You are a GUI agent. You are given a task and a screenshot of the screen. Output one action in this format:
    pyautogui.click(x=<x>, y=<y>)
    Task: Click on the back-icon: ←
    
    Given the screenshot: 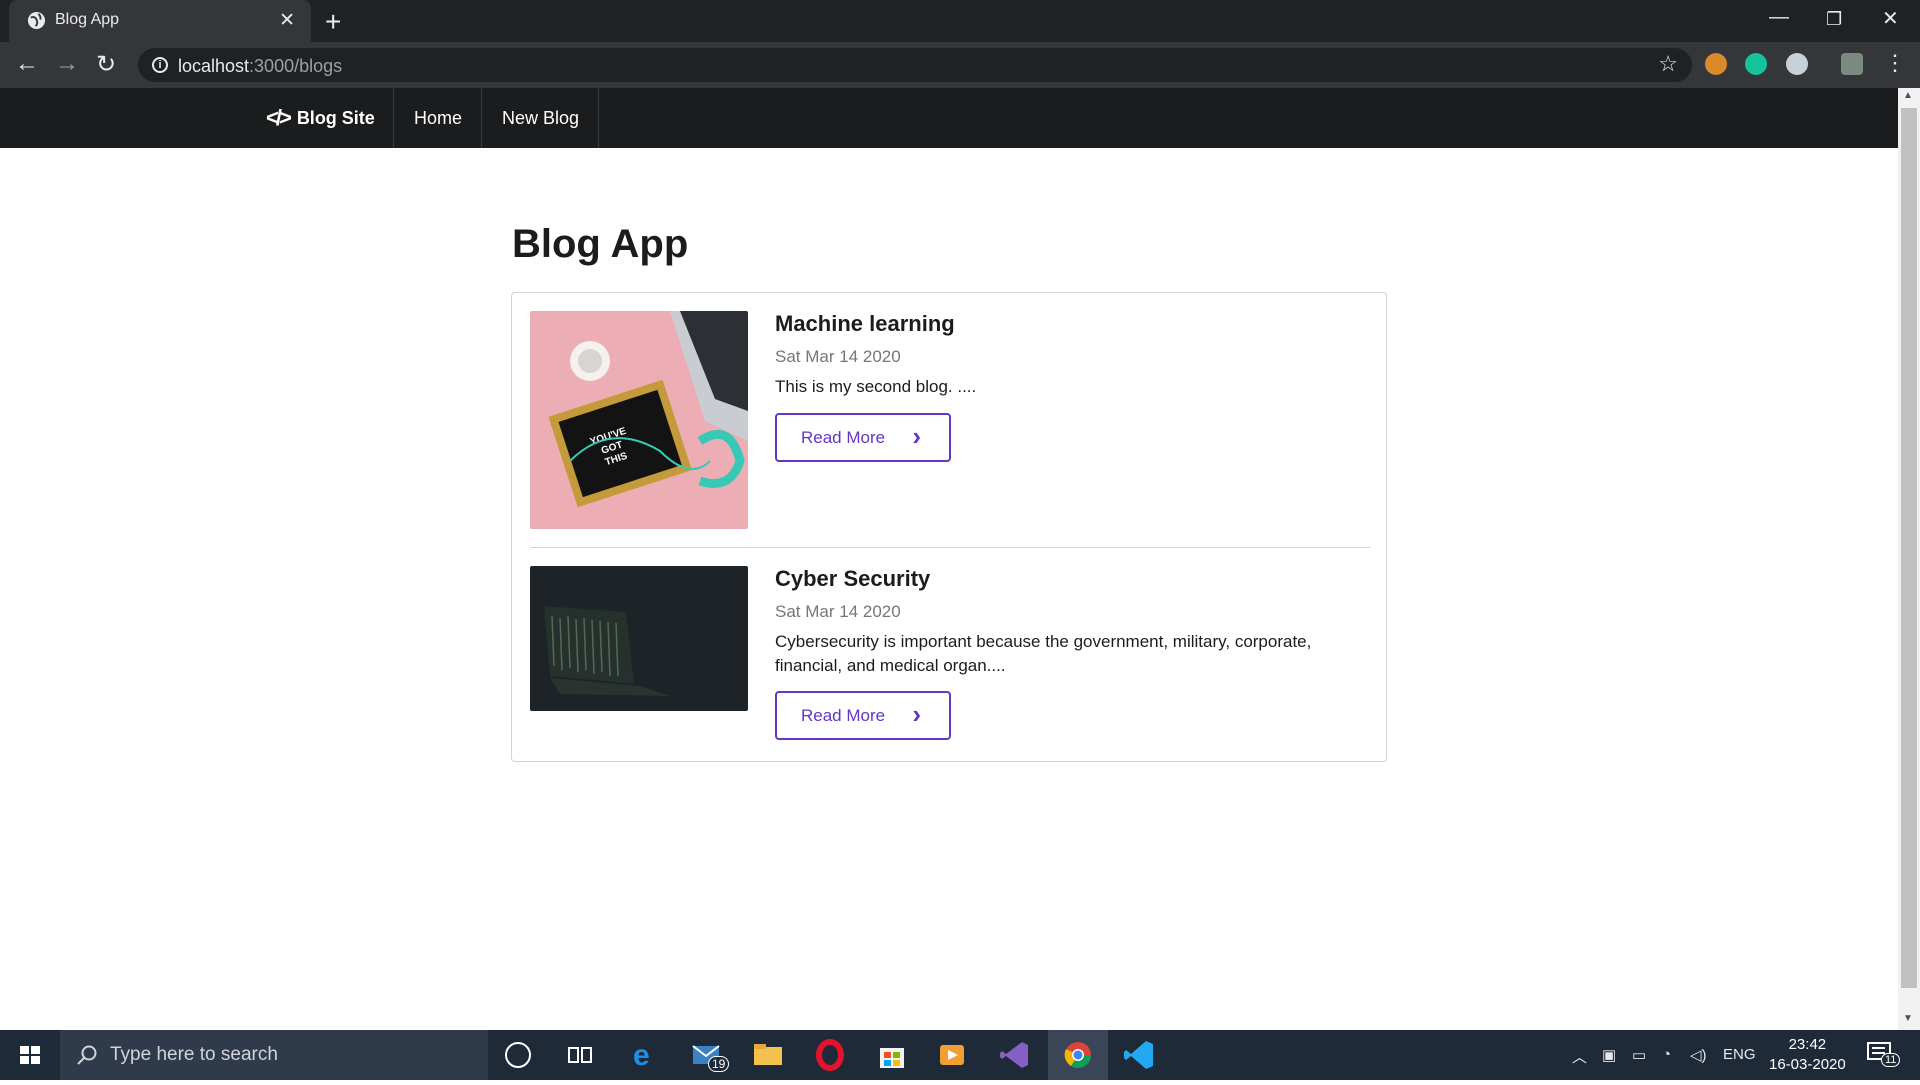 What is the action you would take?
    pyautogui.click(x=27, y=64)
    